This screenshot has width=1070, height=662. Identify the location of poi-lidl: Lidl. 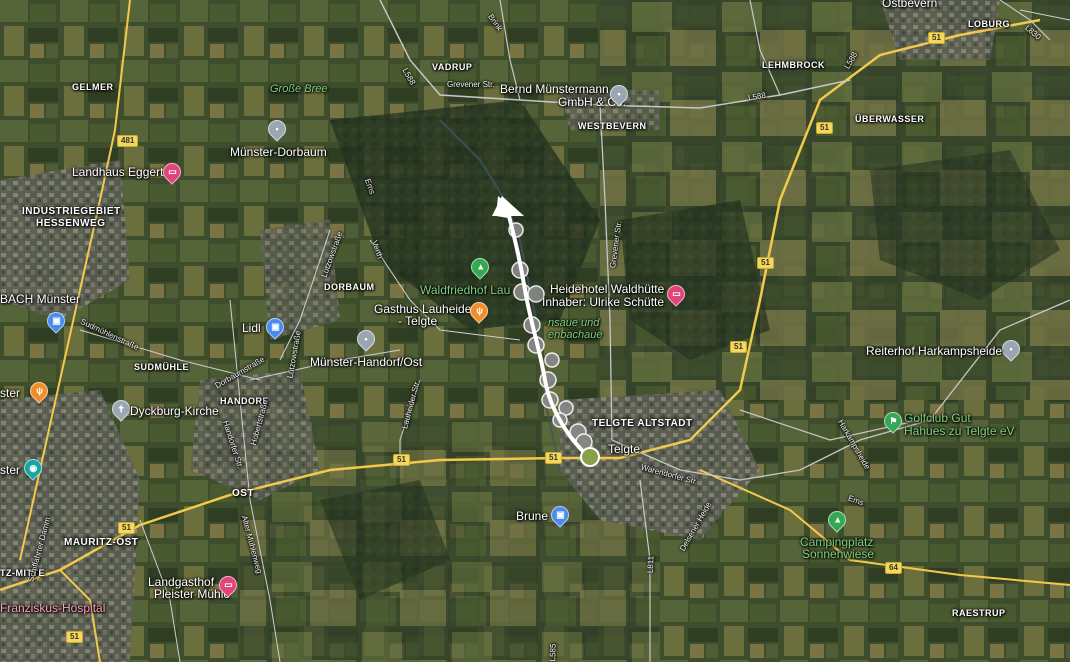
(251, 328).